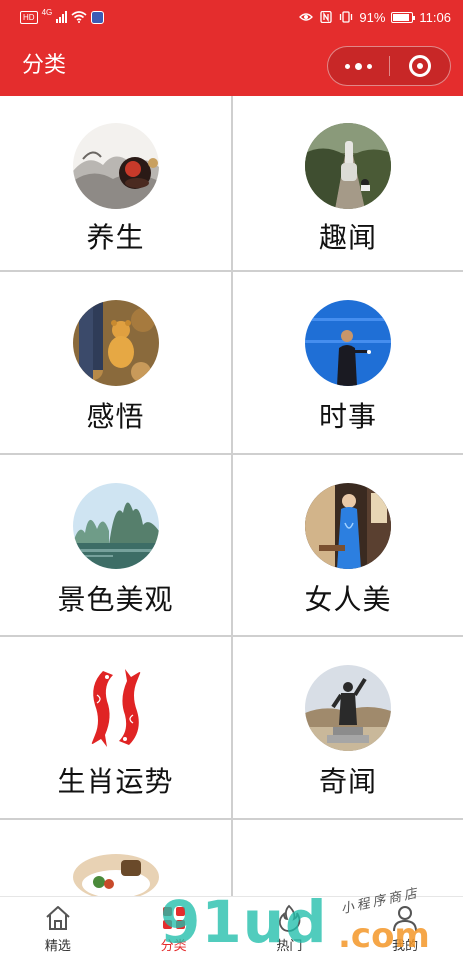 The width and height of the screenshot is (463, 960). I want to click on tab-jingxuan: 精选, so click(58, 928).